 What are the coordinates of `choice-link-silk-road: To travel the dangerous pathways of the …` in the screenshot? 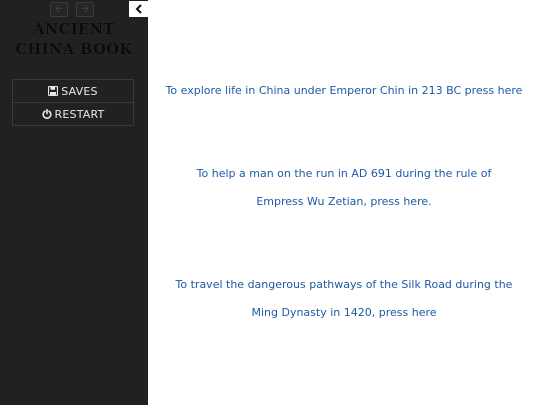 It's located at (344, 299).